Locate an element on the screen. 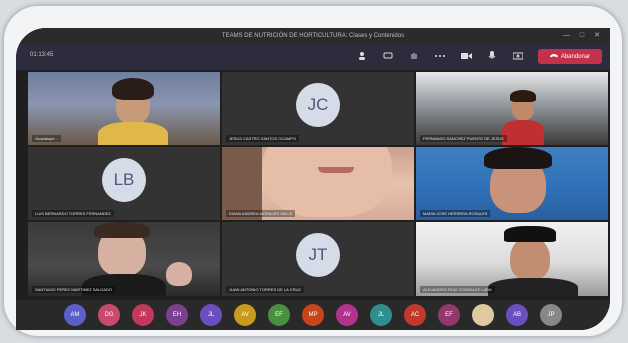 This screenshot has height=343, width=628. participant-mouth is located at coordinates (336, 170).